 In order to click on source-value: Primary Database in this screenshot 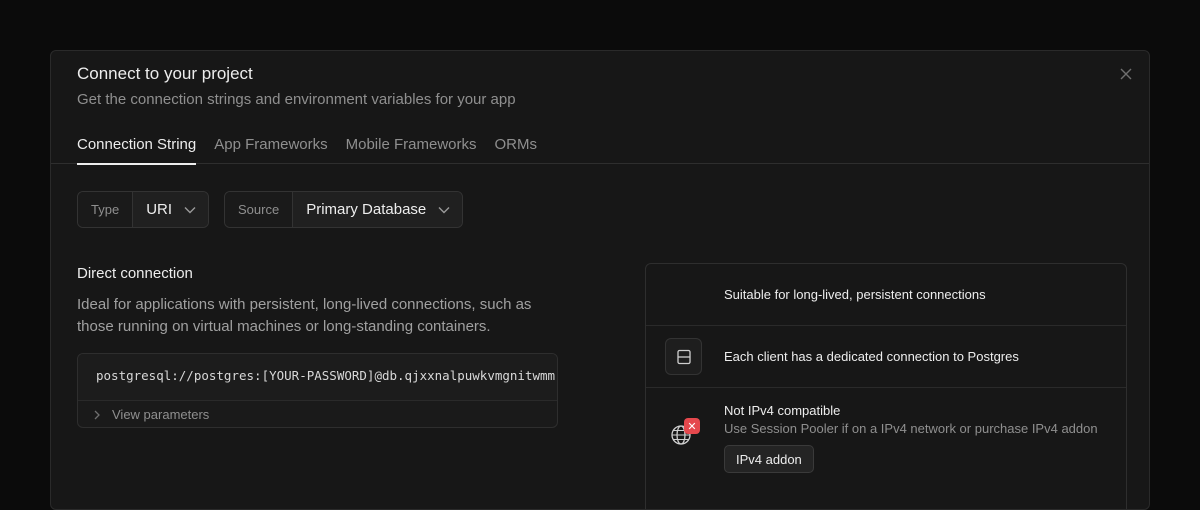, I will do `click(366, 209)`.